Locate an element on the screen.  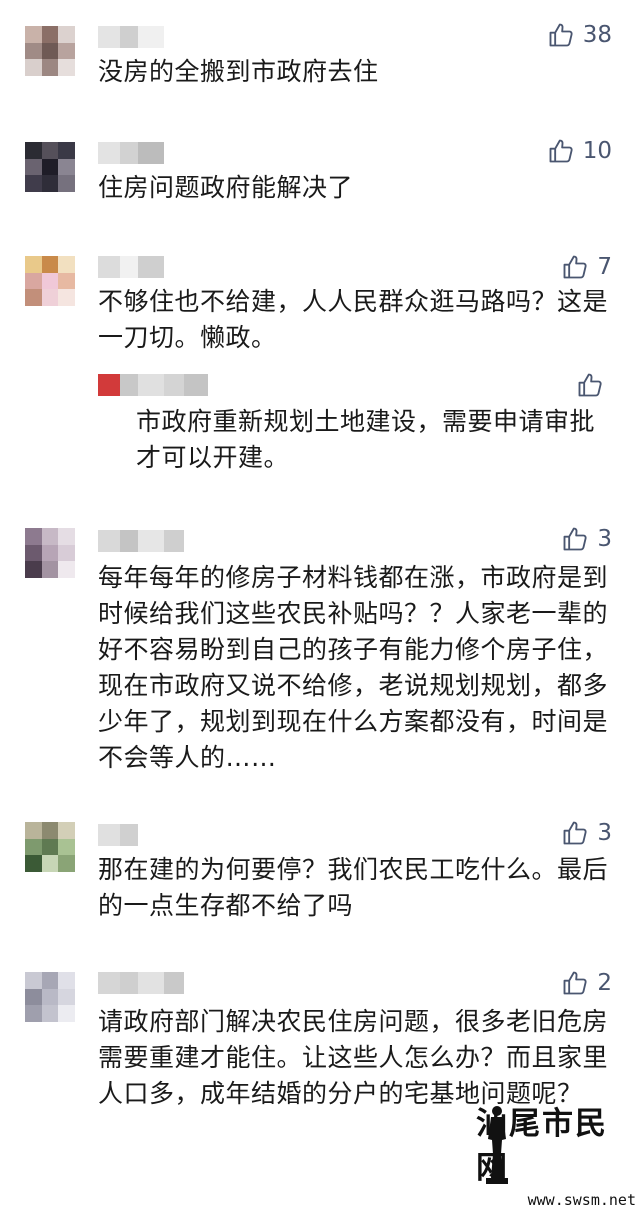
comment-1: 38 没房的全搬到市政府去住 is located at coordinates (320, 60).